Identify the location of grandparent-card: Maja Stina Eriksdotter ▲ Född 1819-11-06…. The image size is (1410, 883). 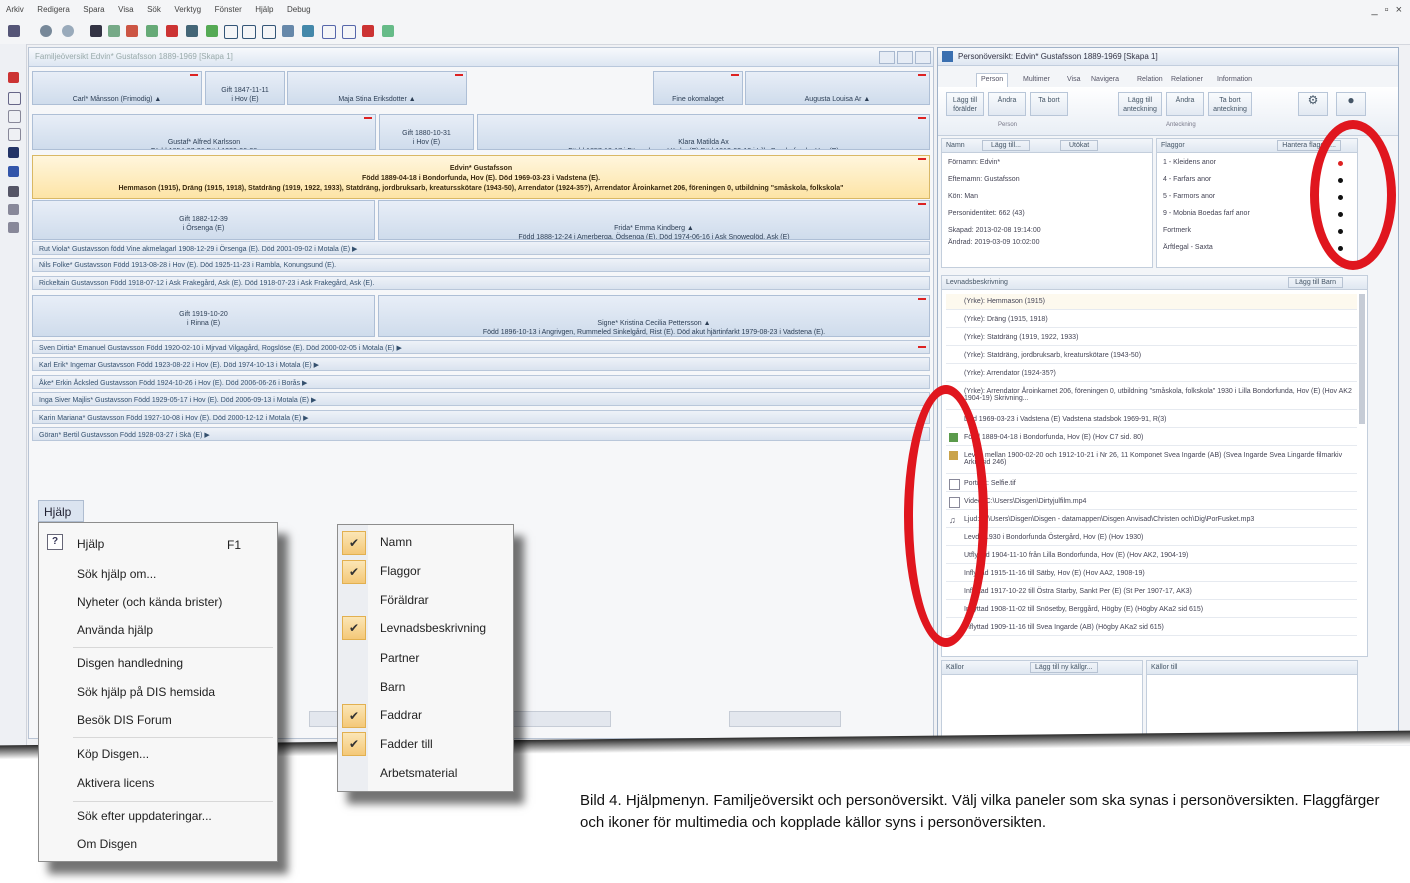
(377, 88).